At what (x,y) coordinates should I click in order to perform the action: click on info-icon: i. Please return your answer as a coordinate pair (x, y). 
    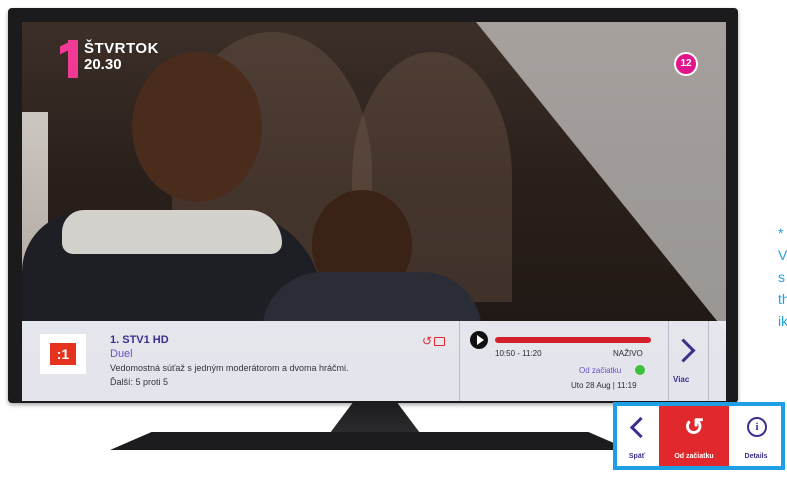
    Looking at the image, I should click on (757, 427).